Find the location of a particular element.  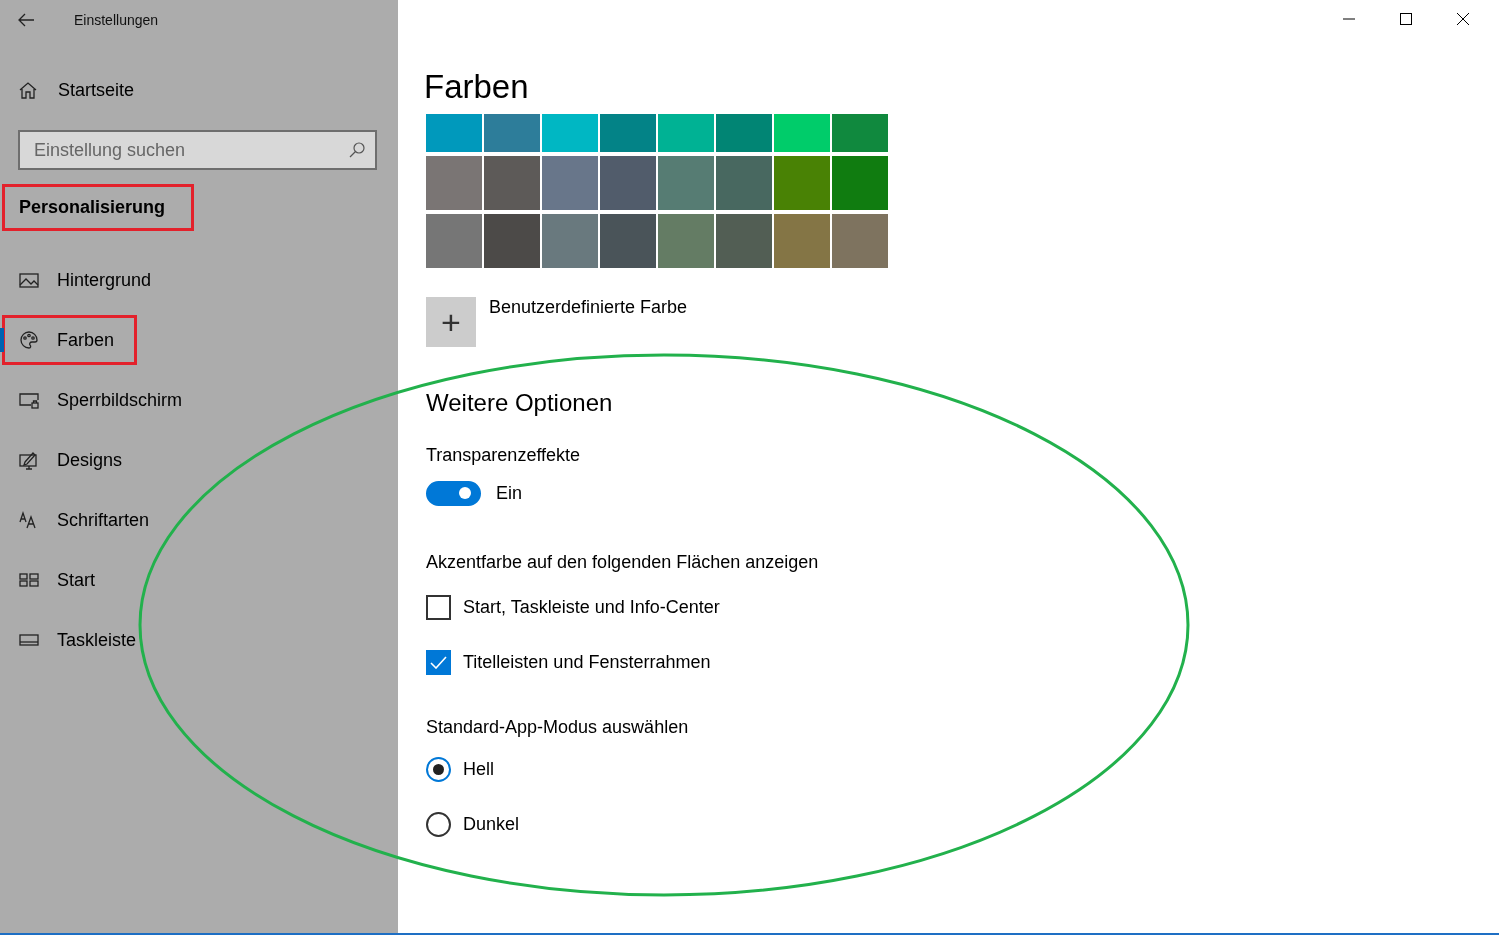

window-title: Einstellungen is located at coordinates (116, 20).